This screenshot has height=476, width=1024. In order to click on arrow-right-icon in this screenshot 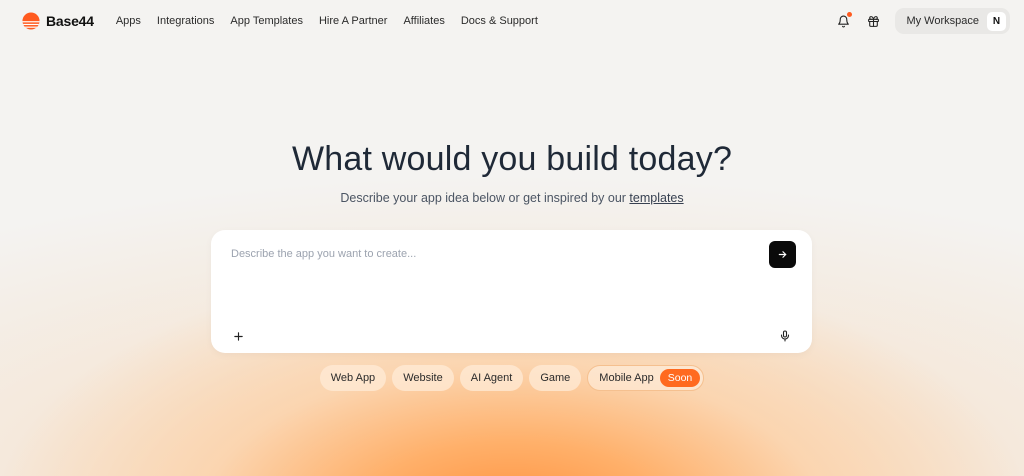, I will do `click(782, 254)`.